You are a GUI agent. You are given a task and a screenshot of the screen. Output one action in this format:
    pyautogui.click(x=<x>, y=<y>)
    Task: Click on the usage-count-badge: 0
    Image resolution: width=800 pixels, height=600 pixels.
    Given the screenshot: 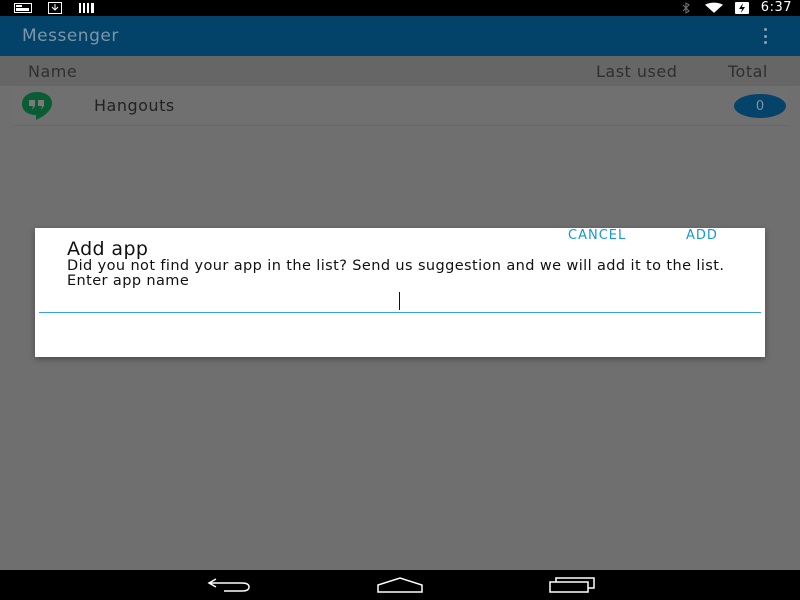 What is the action you would take?
    pyautogui.click(x=760, y=106)
    